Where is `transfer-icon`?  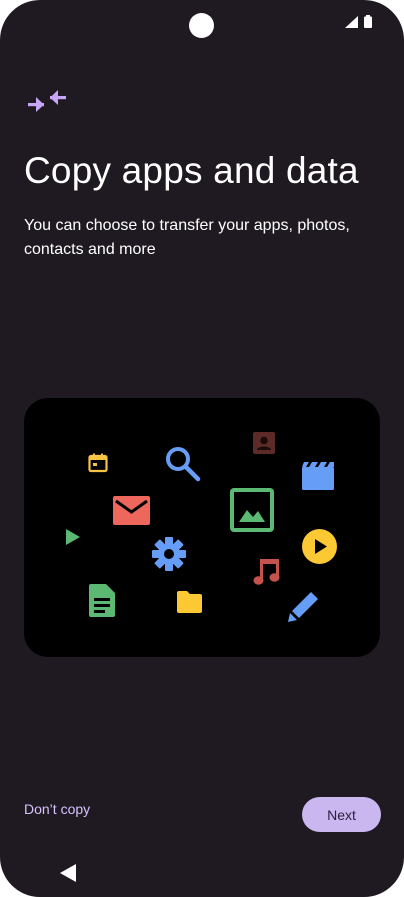 transfer-icon is located at coordinates (47, 101).